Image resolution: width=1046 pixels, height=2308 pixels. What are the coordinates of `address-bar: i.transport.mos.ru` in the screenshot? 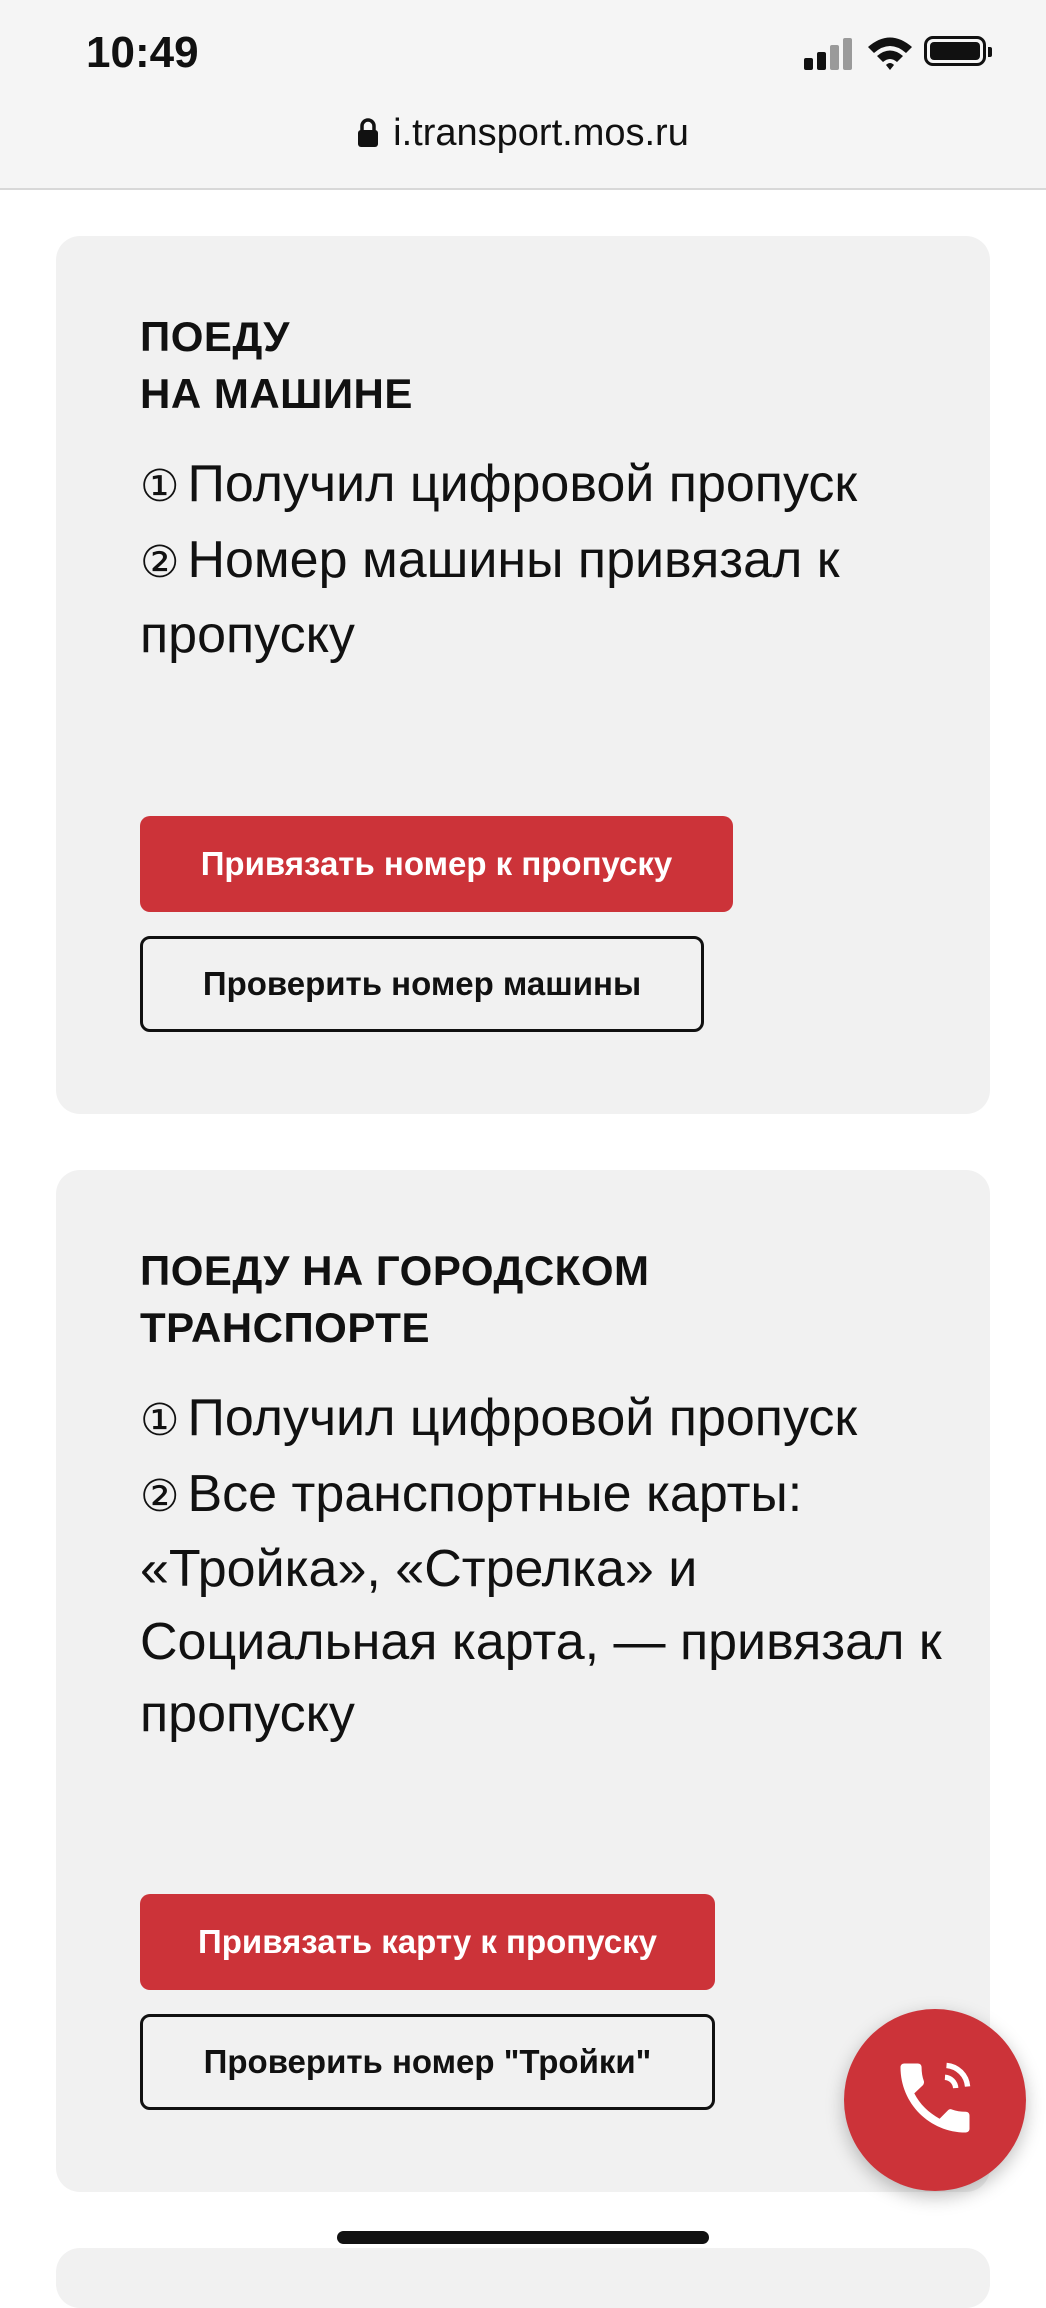 It's located at (523, 133).